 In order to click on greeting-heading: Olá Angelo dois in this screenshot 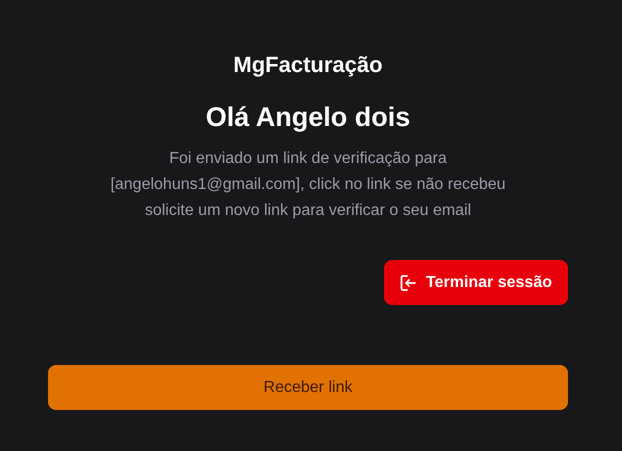, I will do `click(308, 117)`.